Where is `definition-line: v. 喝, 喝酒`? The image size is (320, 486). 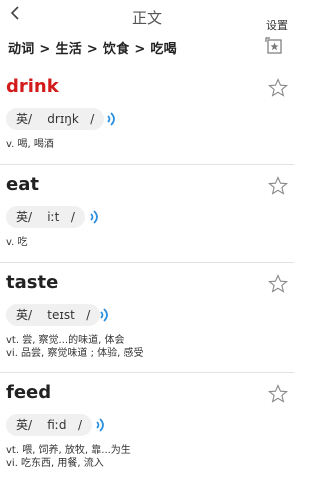
definition-line: v. 喝, 喝酒 is located at coordinates (30, 144).